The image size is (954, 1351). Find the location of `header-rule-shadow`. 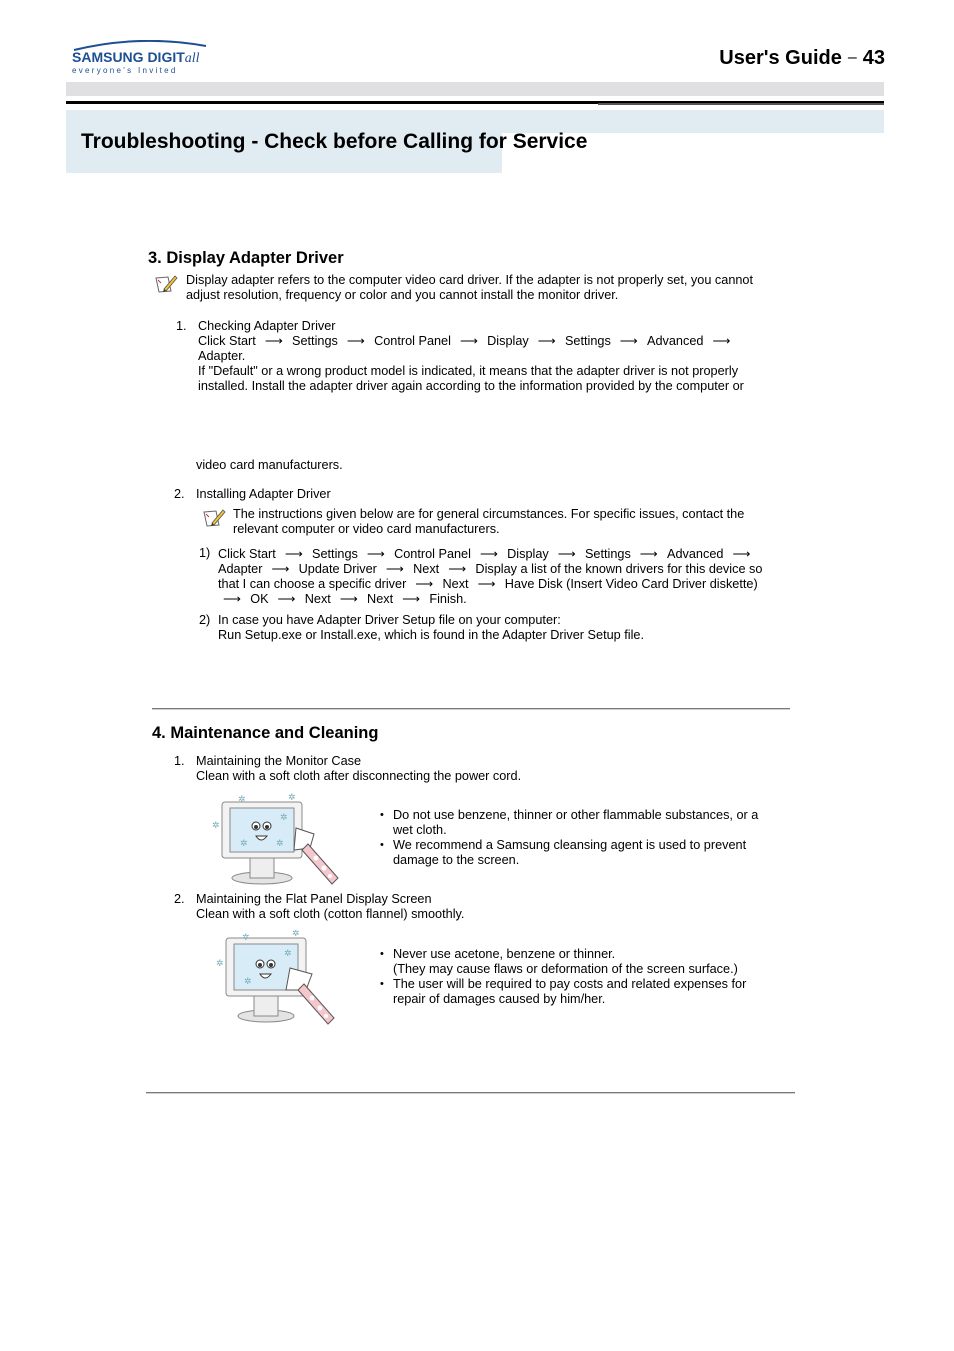

header-rule-shadow is located at coordinates (741, 104).